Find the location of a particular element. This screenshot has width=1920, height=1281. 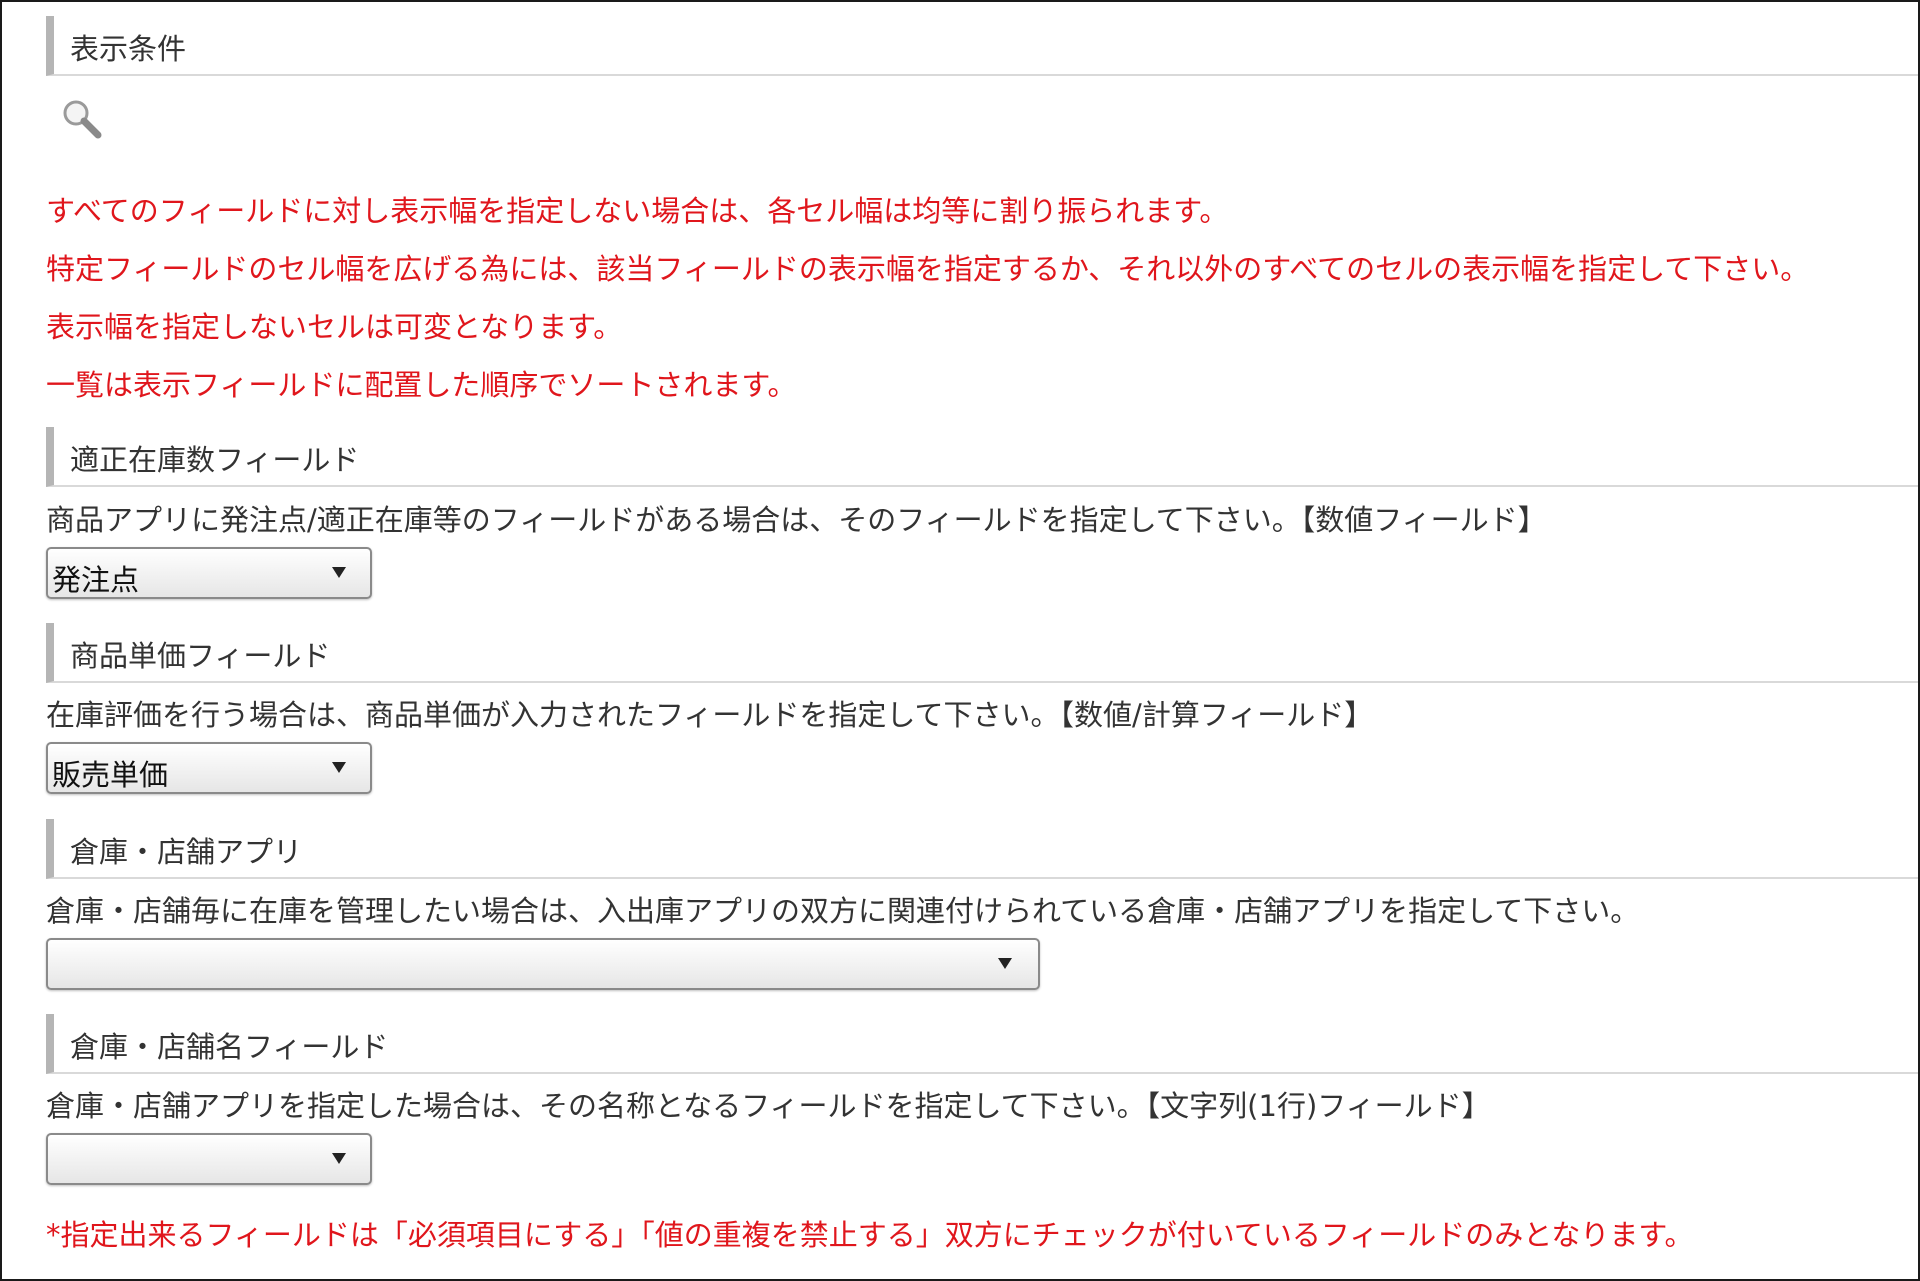

note-line-4: 一覧は表示フィールドに配置した順序でソートされます。 is located at coordinates (421, 385).